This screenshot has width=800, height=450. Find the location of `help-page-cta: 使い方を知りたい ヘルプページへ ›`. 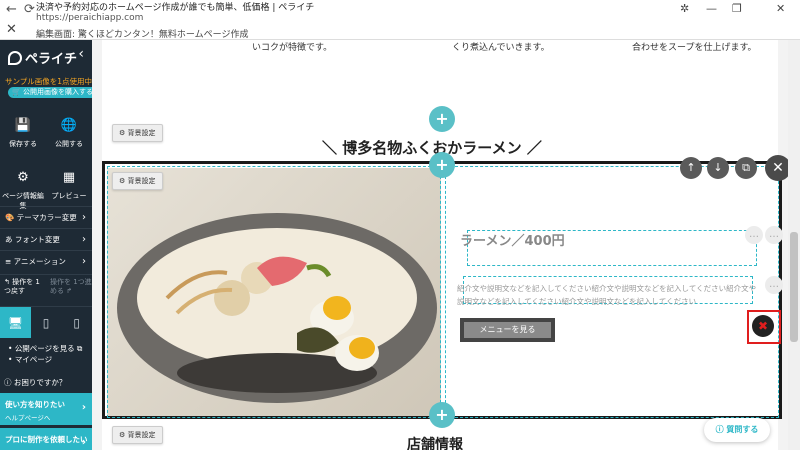

help-page-cta: 使い方を知りたい ヘルプページへ › is located at coordinates (46, 409).